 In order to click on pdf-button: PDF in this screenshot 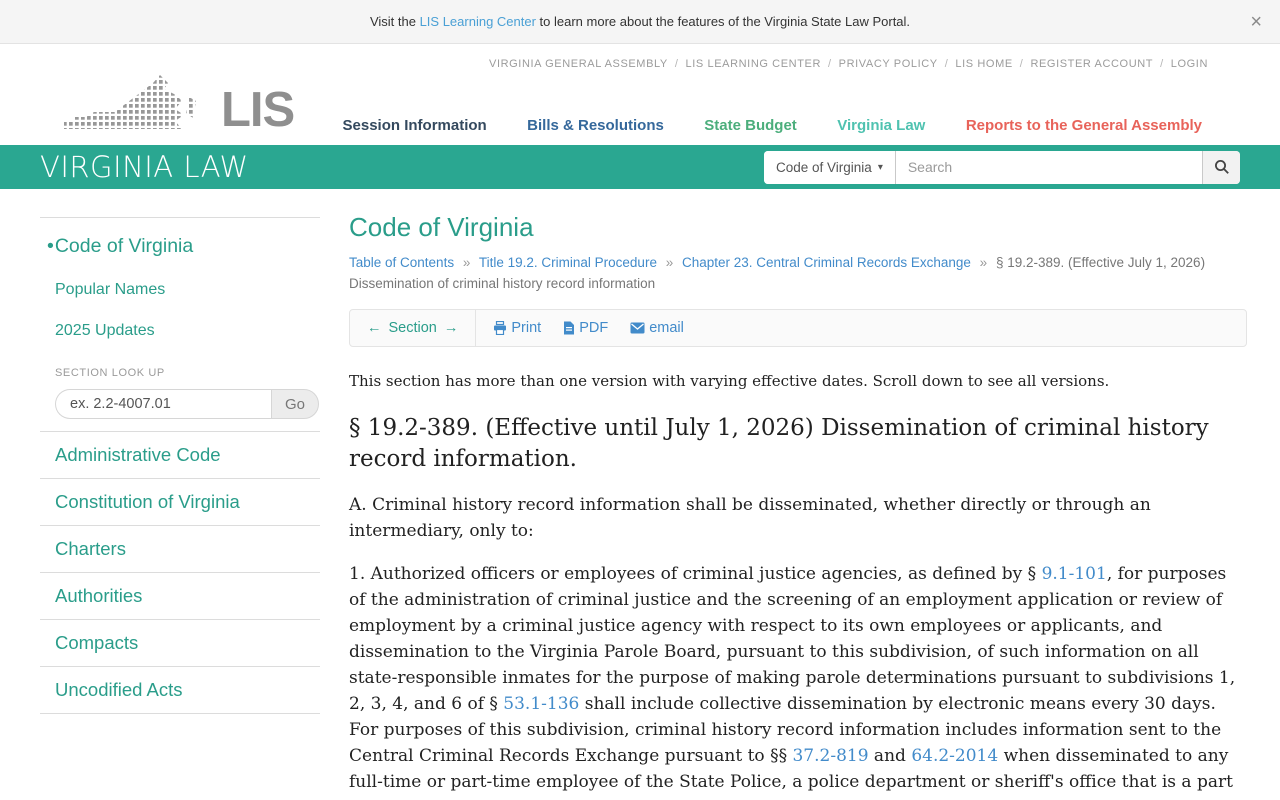, I will do `click(585, 328)`.